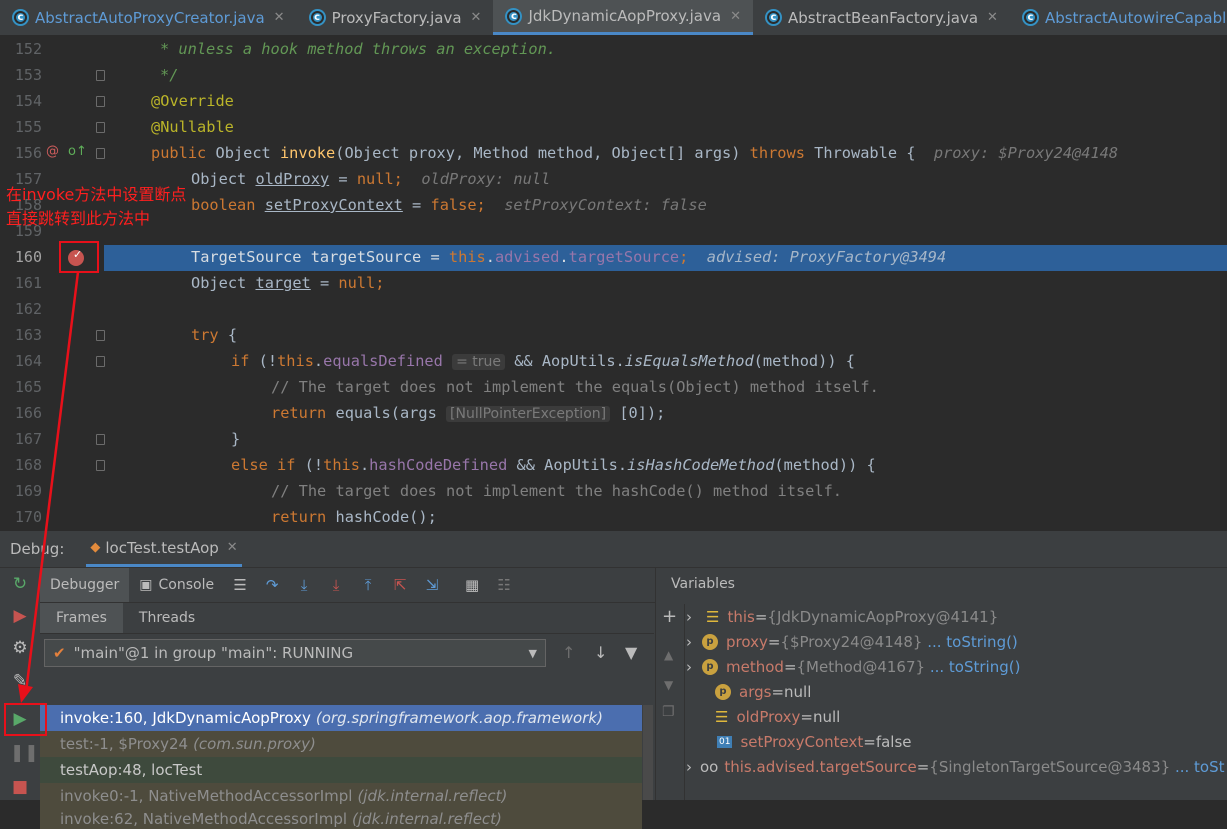 The width and height of the screenshot is (1227, 829). I want to click on frame-package: (jdk.internal.reflect), so click(427, 819).